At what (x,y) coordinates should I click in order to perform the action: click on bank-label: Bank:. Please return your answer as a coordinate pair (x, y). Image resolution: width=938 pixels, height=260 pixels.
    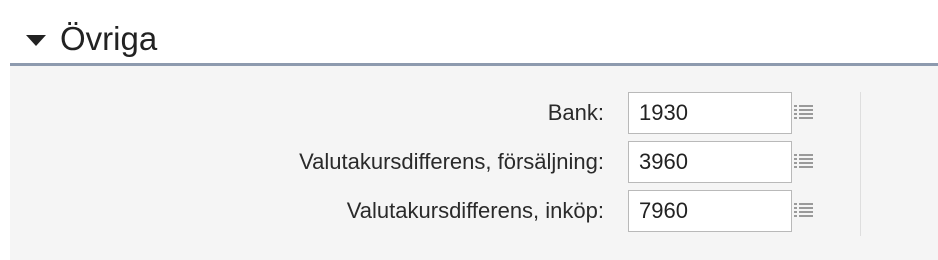
    Looking at the image, I should click on (575, 112).